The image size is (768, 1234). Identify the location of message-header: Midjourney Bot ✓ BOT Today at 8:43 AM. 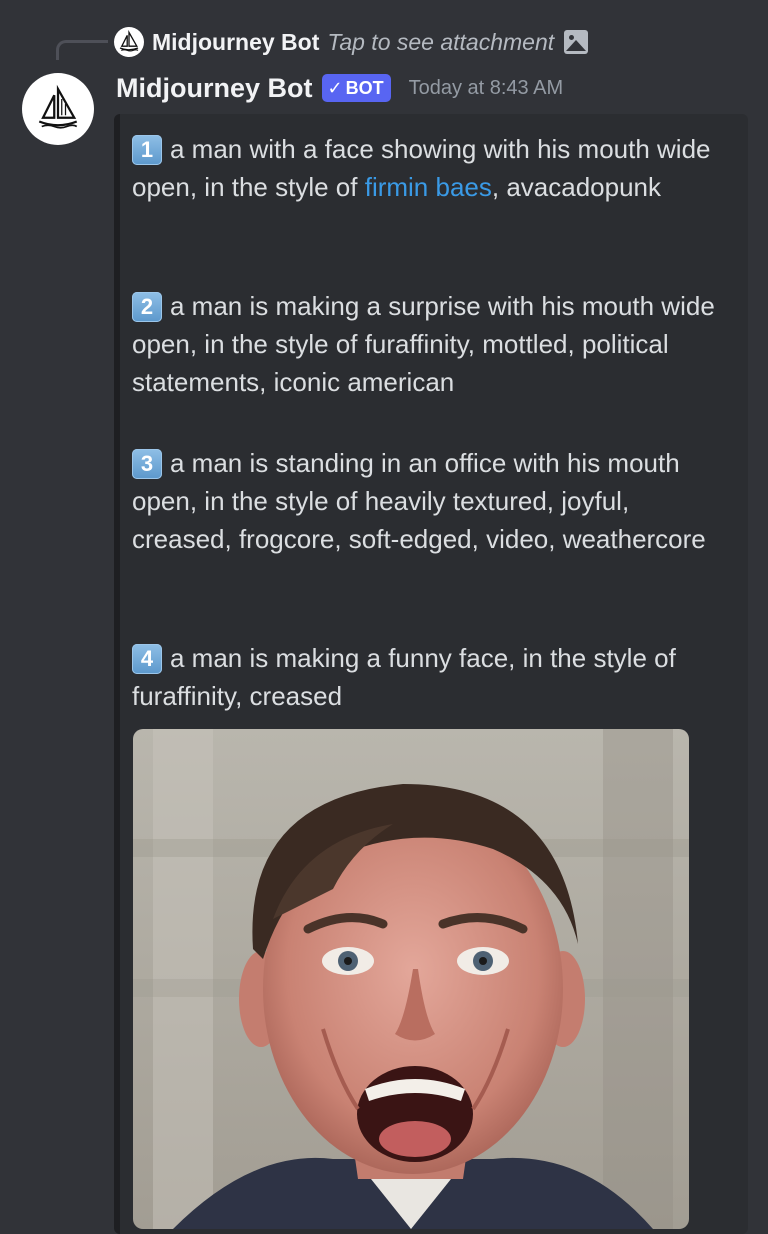
(339, 88).